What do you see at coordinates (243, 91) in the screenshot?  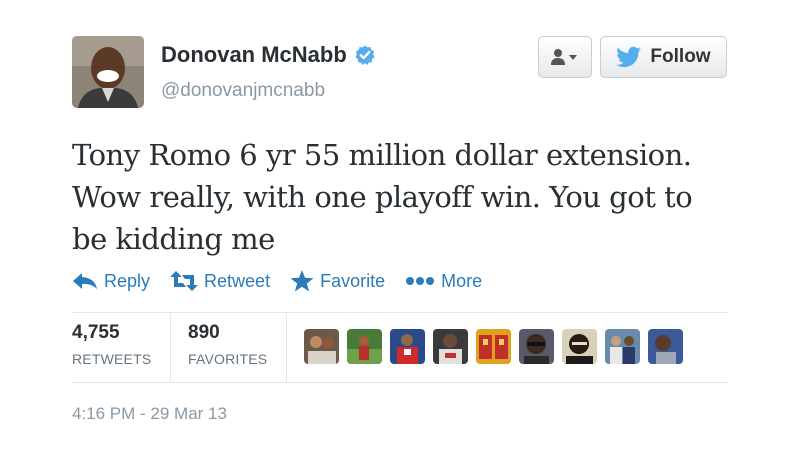 I see `user-handle: @donovanjmcnabb` at bounding box center [243, 91].